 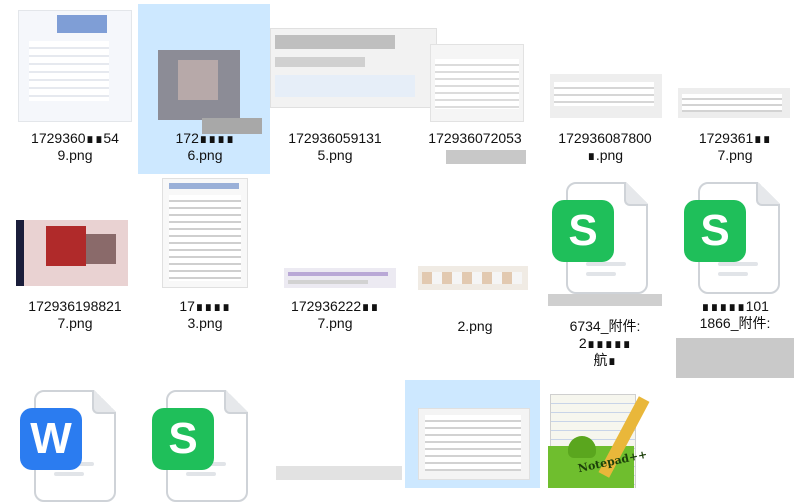 I want to click on file-tile: 172936222∎∎ 7.png, so click(x=340, y=256).